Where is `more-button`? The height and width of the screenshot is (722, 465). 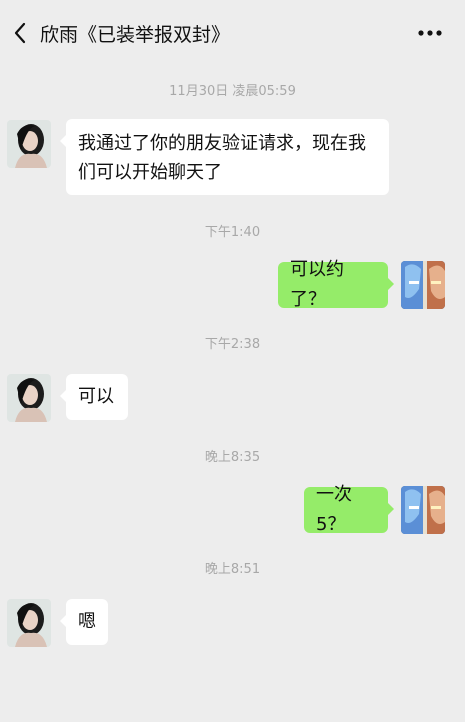
more-button is located at coordinates (430, 33).